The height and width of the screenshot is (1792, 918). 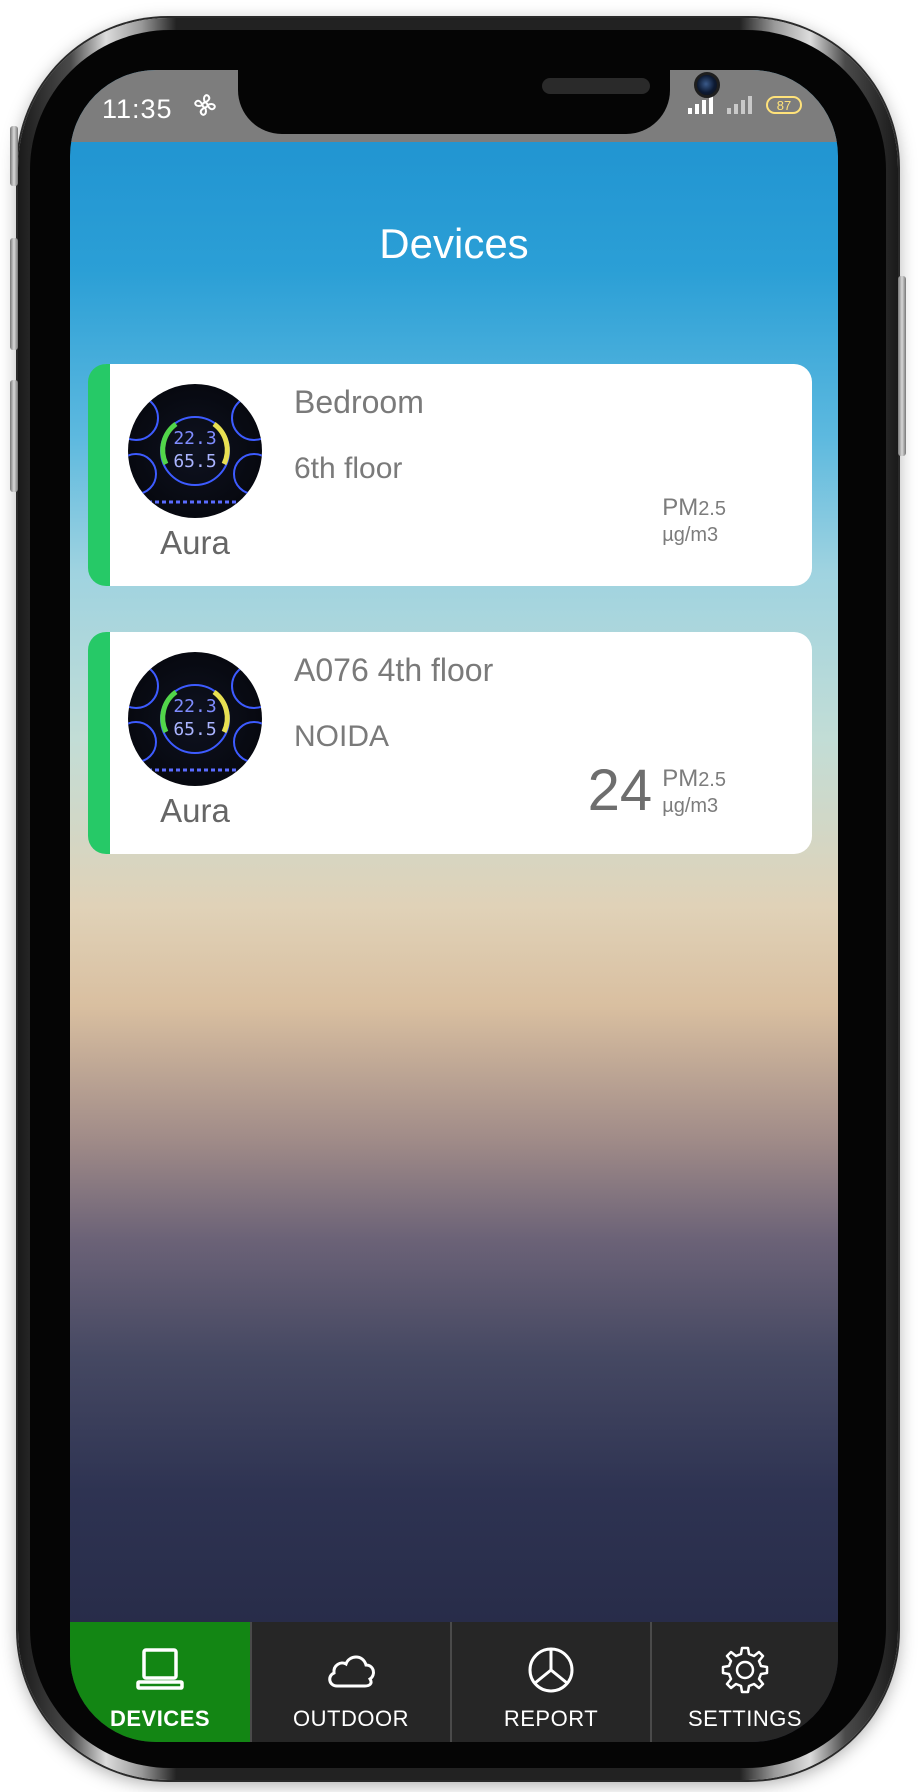 I want to click on tab-label: DEVICES, so click(x=160, y=1718).